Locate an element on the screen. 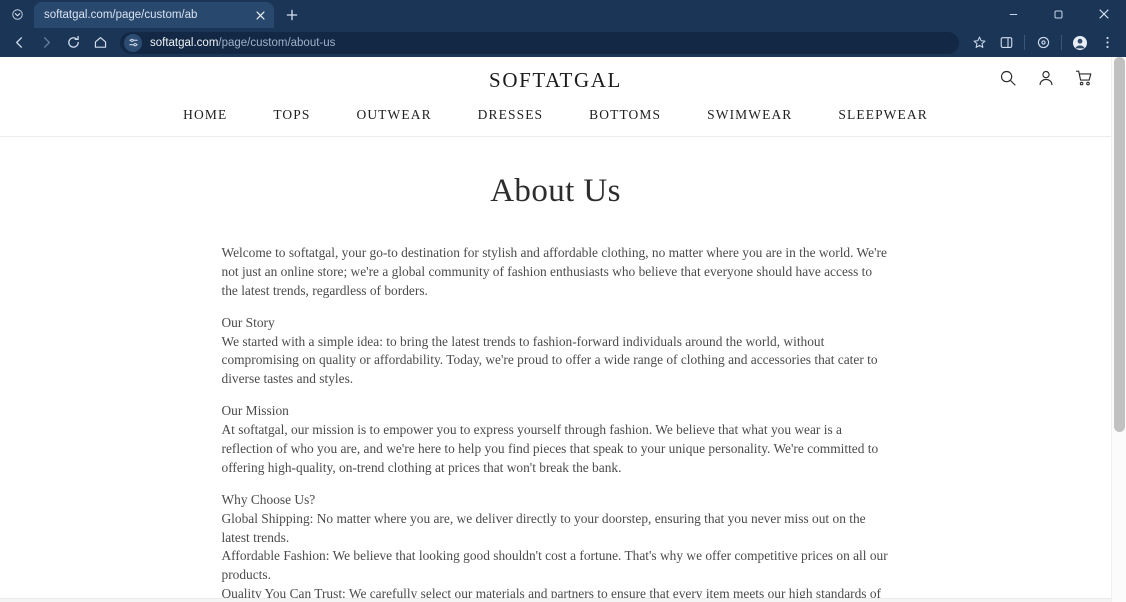 This screenshot has height=602, width=1126. scrollbar-thumb is located at coordinates (1119, 244).